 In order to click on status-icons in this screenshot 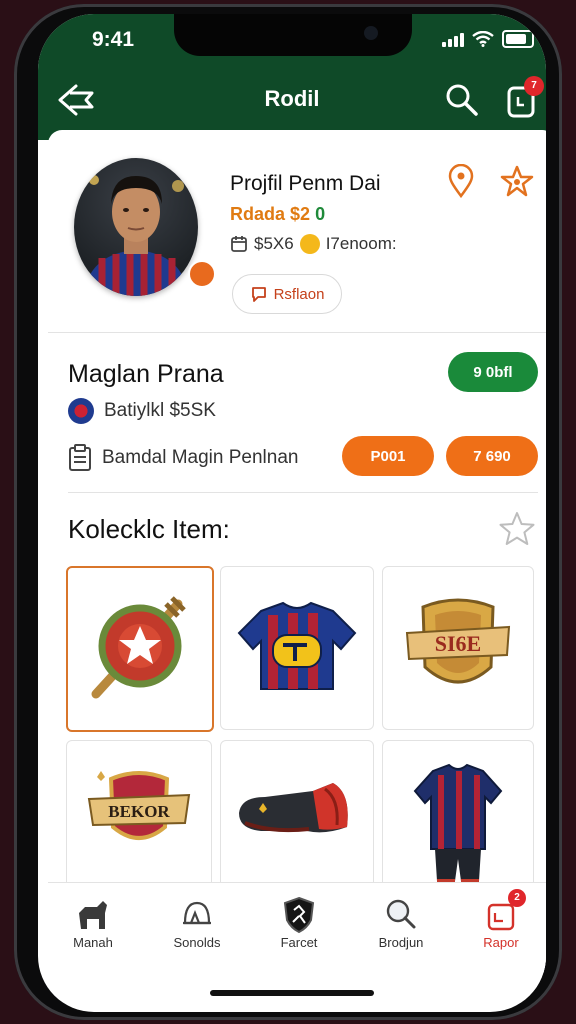, I will do `click(488, 39)`.